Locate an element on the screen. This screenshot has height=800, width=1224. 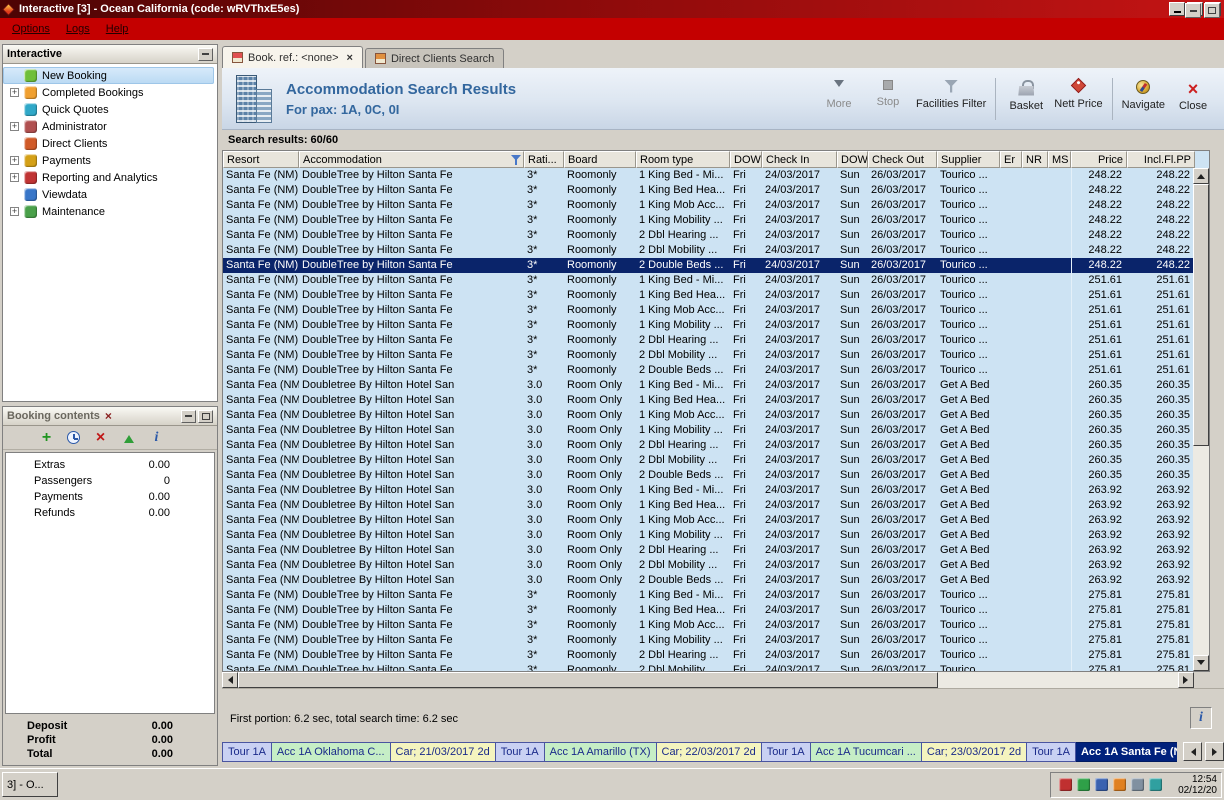
scroll-right-button is located at coordinates (1186, 680).